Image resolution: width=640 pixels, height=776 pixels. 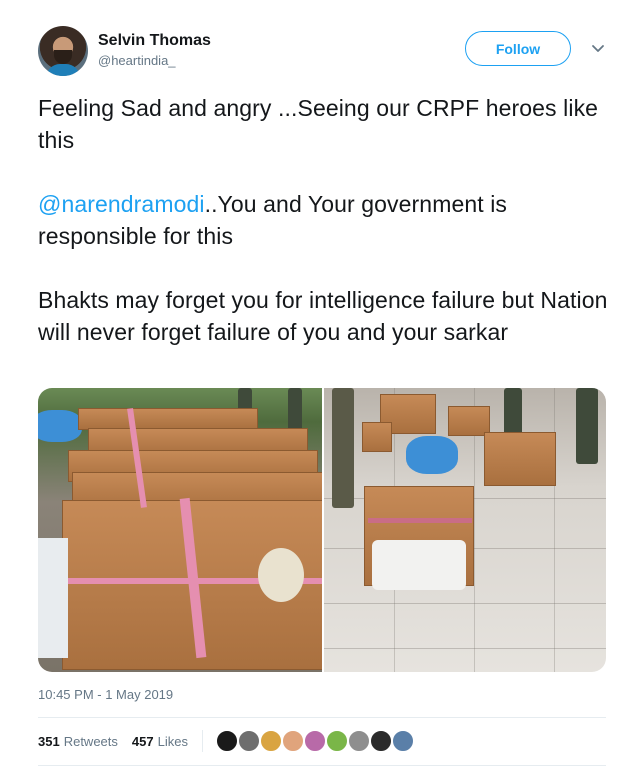 I want to click on likes-label: Likes, so click(x=173, y=741).